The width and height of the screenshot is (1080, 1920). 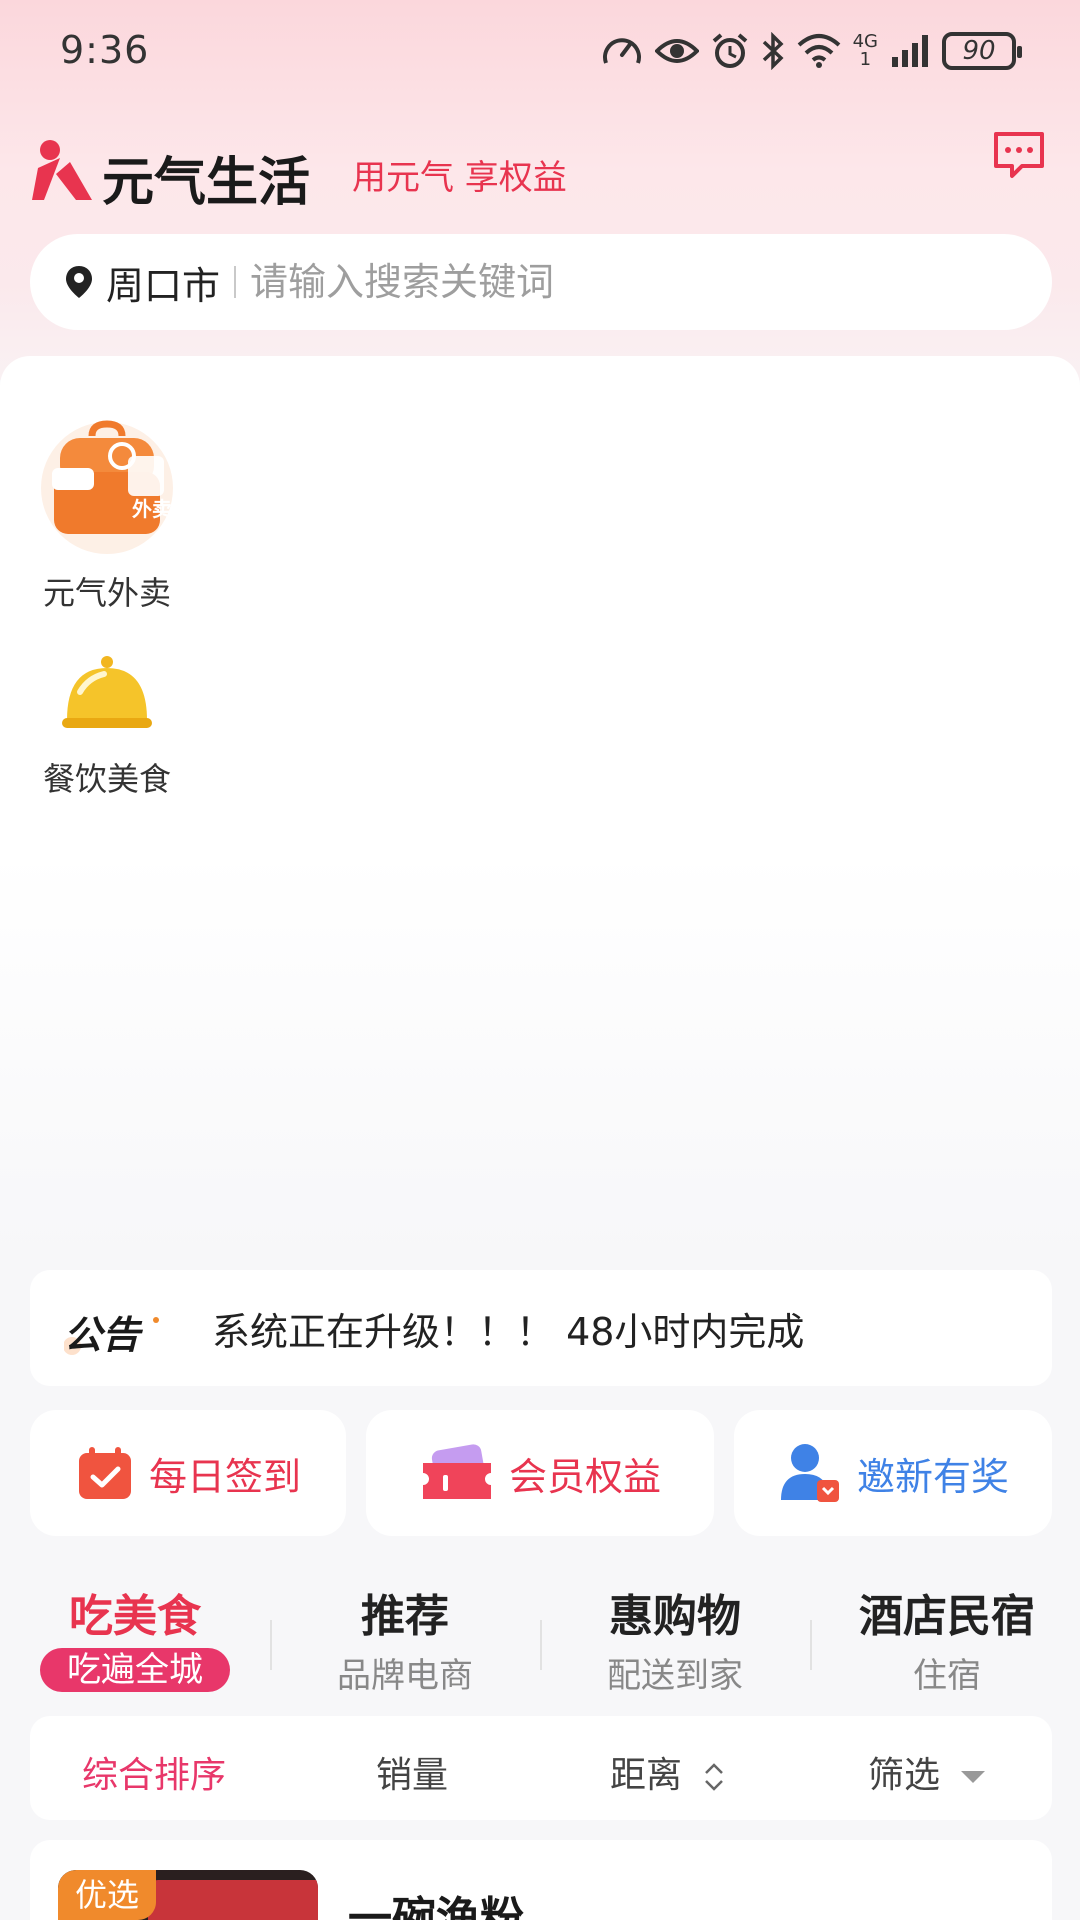 I want to click on category-item-food: 餐饮美食, so click(x=107, y=726).